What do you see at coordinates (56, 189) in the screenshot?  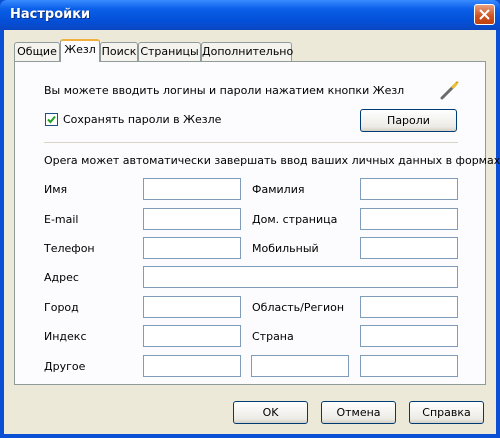 I see `first-name-label: Имя` at bounding box center [56, 189].